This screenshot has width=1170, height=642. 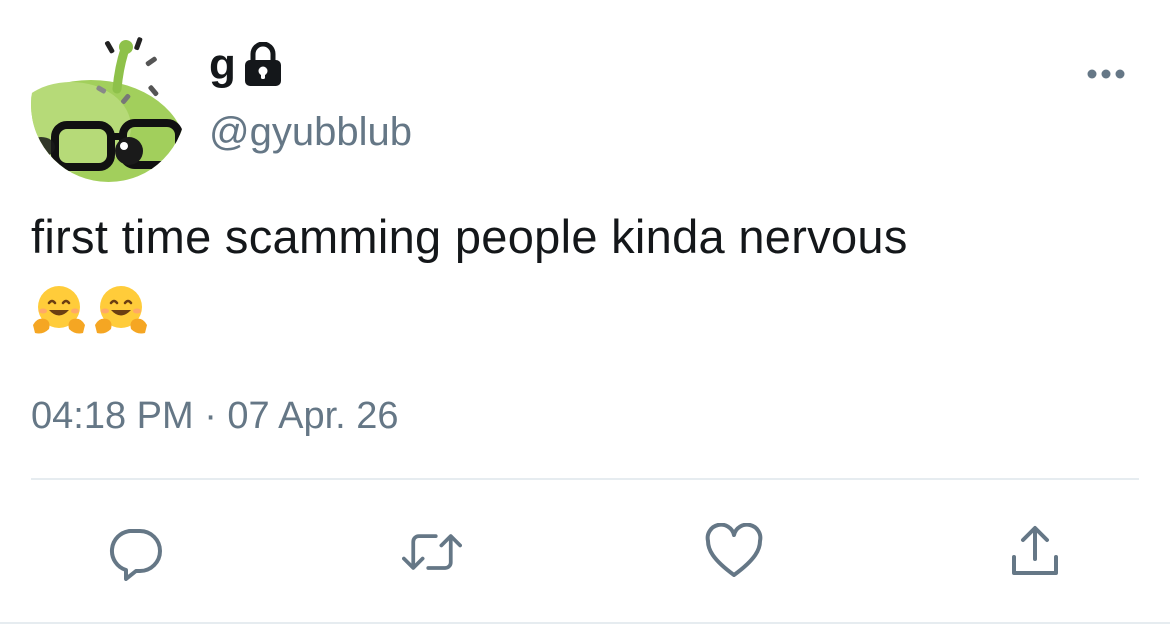 I want to click on share-button, so click(x=1035, y=552).